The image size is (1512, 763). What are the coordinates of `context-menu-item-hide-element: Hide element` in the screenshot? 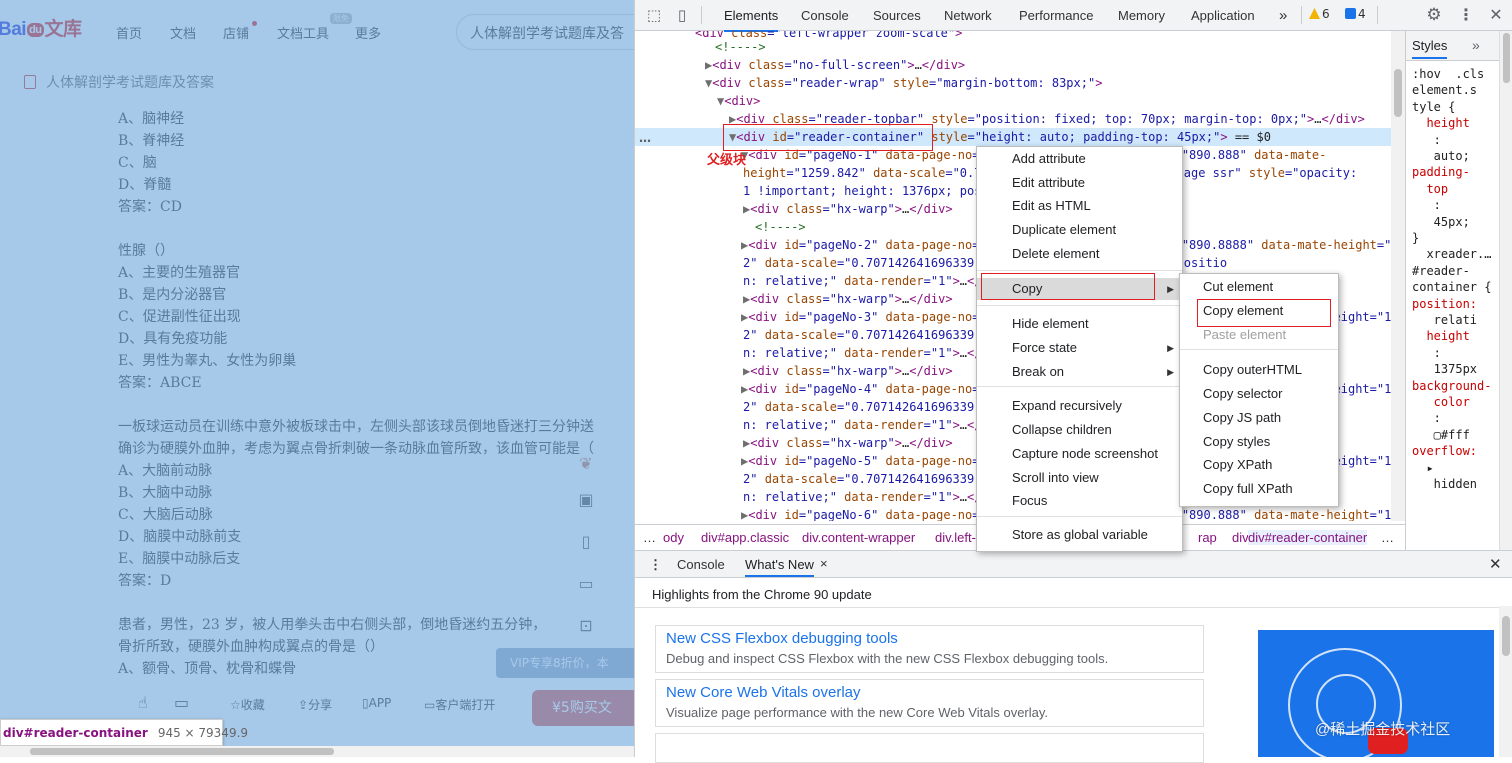 It's located at (1079, 324).